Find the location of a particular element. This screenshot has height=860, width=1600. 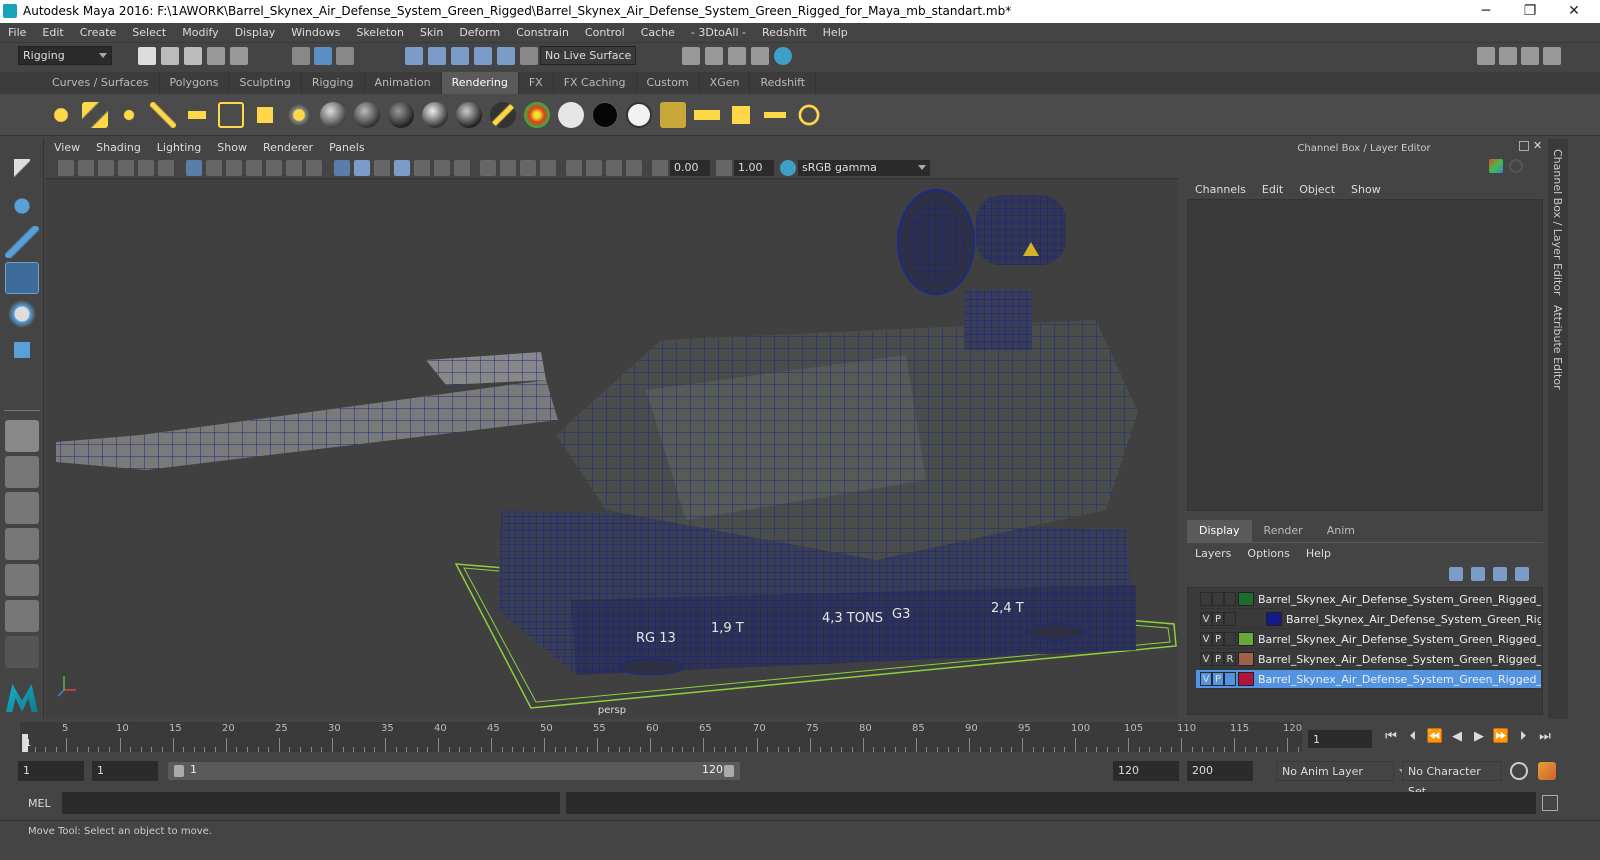

vp-menu-renderer: Renderer is located at coordinates (288, 148).